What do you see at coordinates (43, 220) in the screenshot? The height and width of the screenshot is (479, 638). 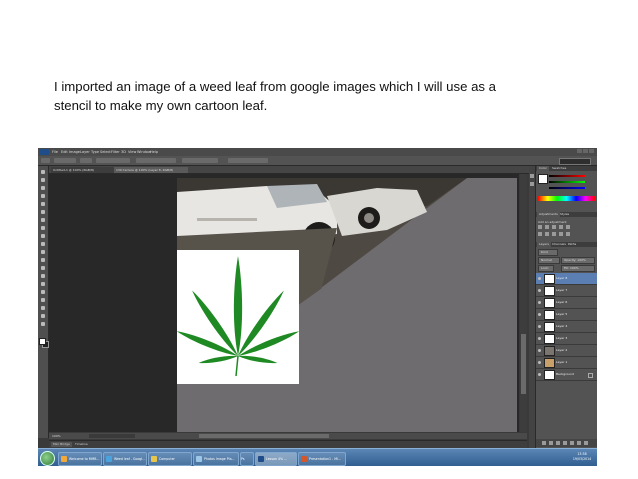 I see `healing-brush-tool-icon` at bounding box center [43, 220].